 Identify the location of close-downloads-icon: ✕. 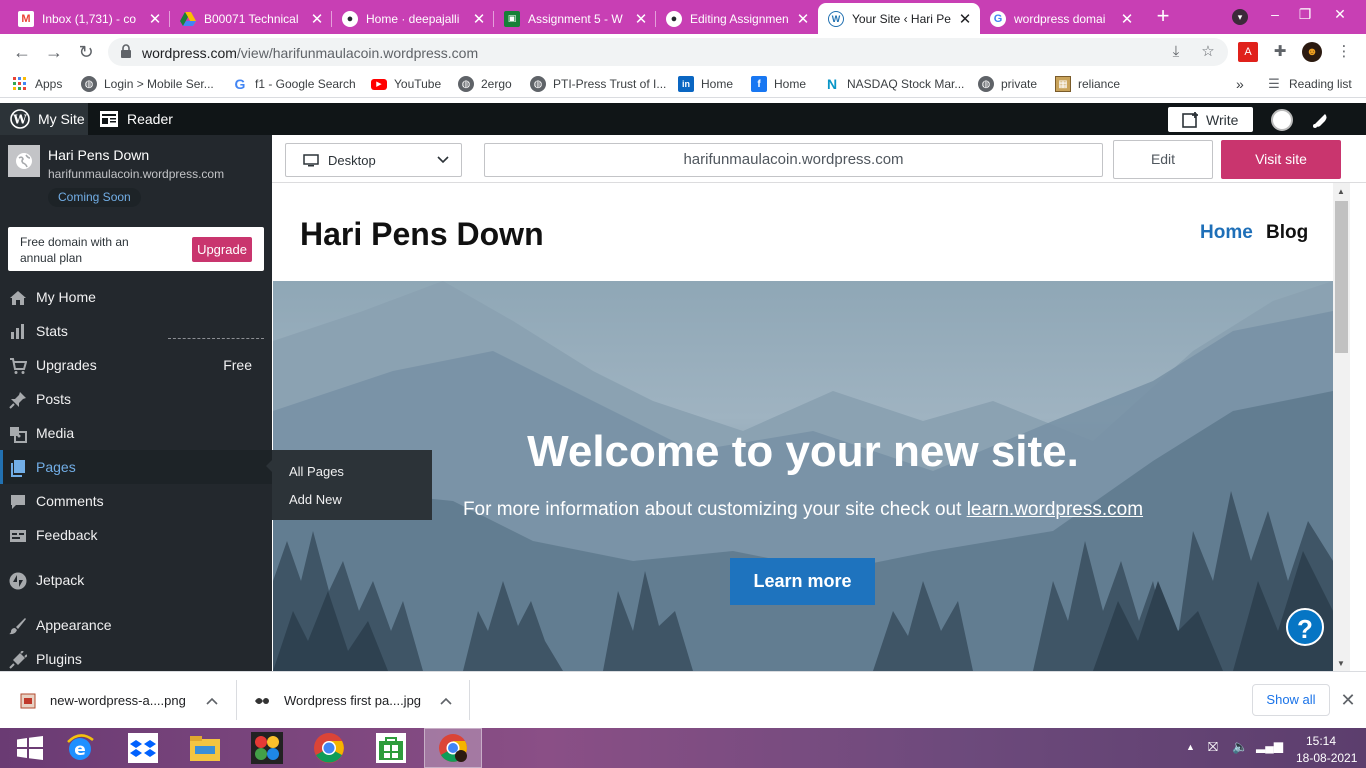
(1348, 700).